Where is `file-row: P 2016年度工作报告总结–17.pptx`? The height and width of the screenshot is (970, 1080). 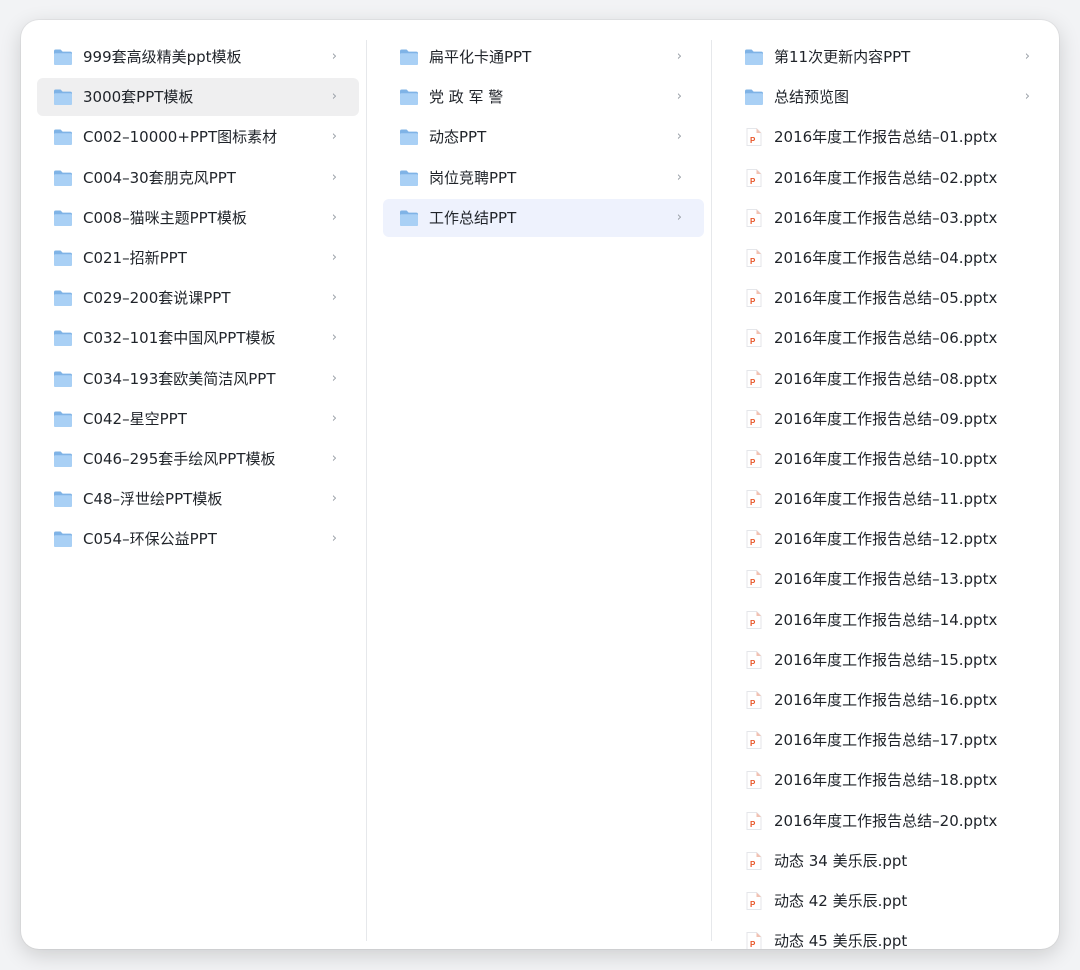
file-row: P 2016年度工作报告总结–17.pptx is located at coordinates (890, 740).